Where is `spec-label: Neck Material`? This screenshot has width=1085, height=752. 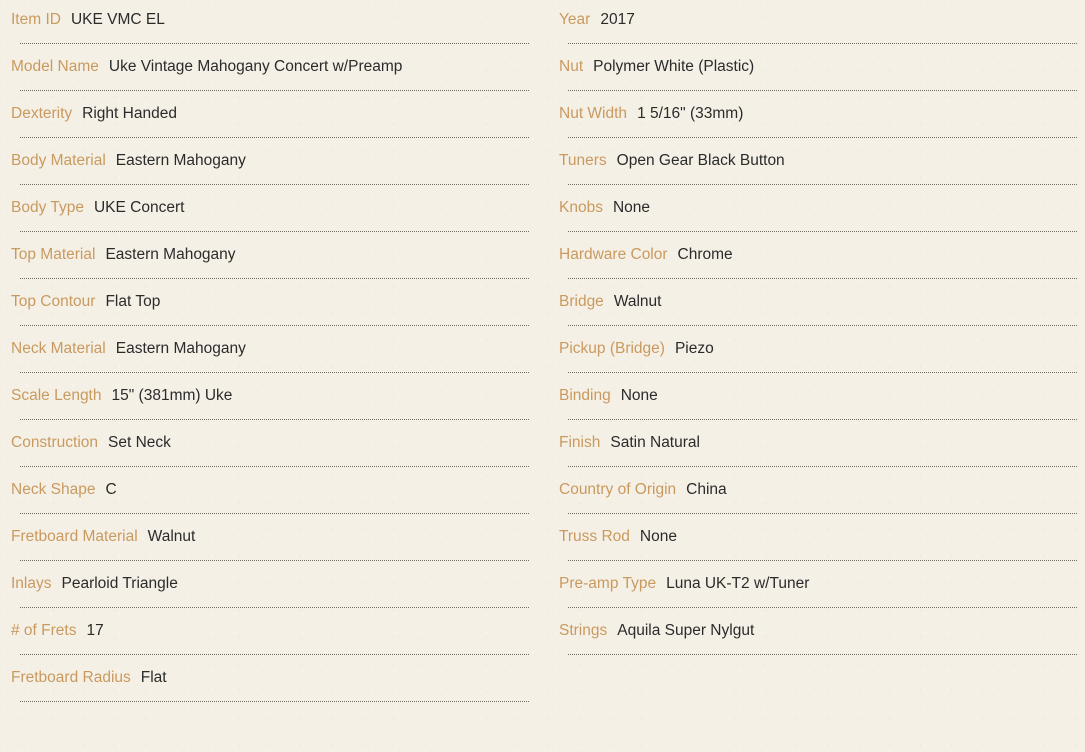 spec-label: Neck Material is located at coordinates (58, 348).